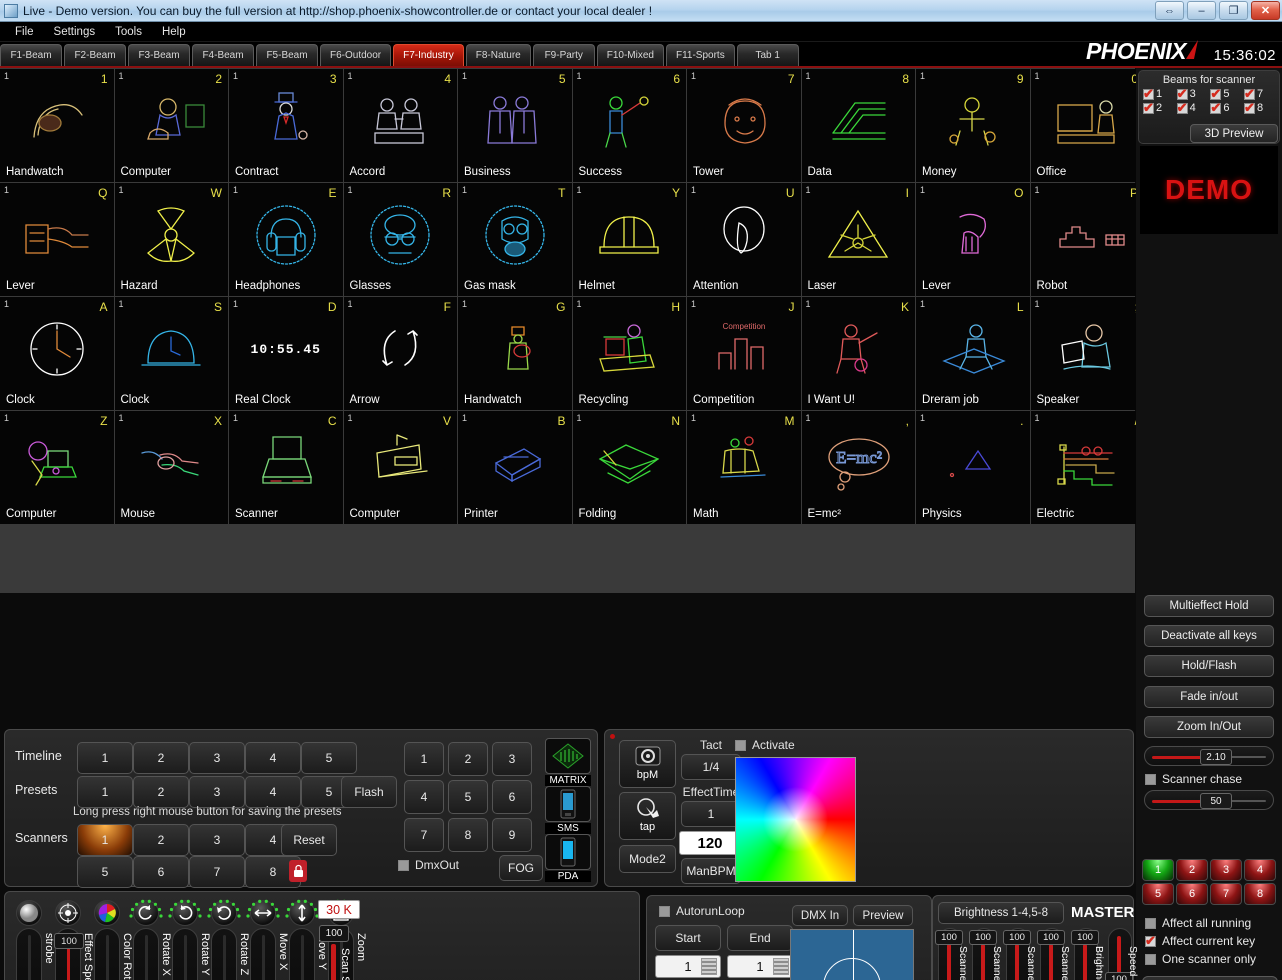 The image size is (1282, 980). I want to click on cue-cell-clock: 1 A Clock, so click(57, 353).